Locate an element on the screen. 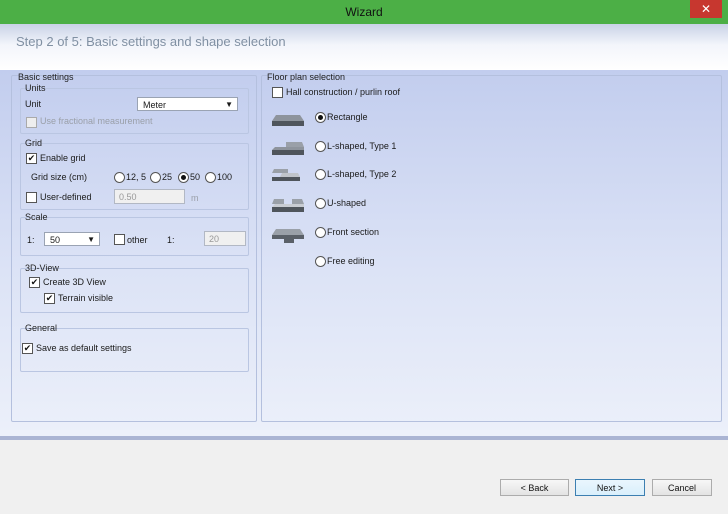 This screenshot has width=728, height=514. rectangle-shape-icon is located at coordinates (289, 121).